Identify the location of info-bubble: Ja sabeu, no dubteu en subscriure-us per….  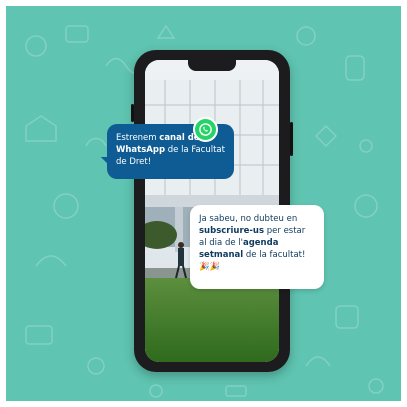
(257, 247).